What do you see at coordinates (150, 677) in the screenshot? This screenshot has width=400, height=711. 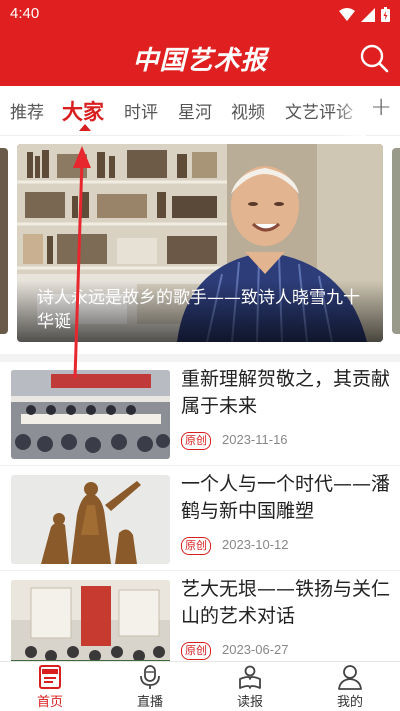 I see `microphone-icon` at bounding box center [150, 677].